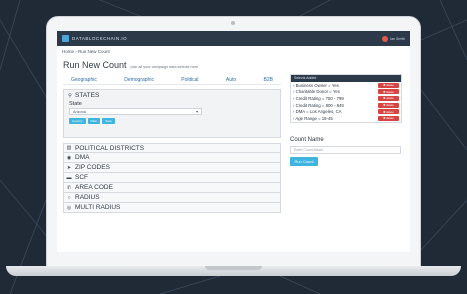  I want to click on tab-geographic: Geographic, so click(84, 80).